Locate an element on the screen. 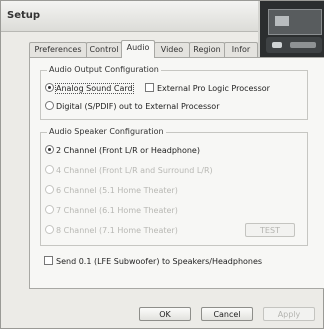  speaker-option-4ch: 4 Channel (Front L/R and Surround L/R) is located at coordinates (129, 171).